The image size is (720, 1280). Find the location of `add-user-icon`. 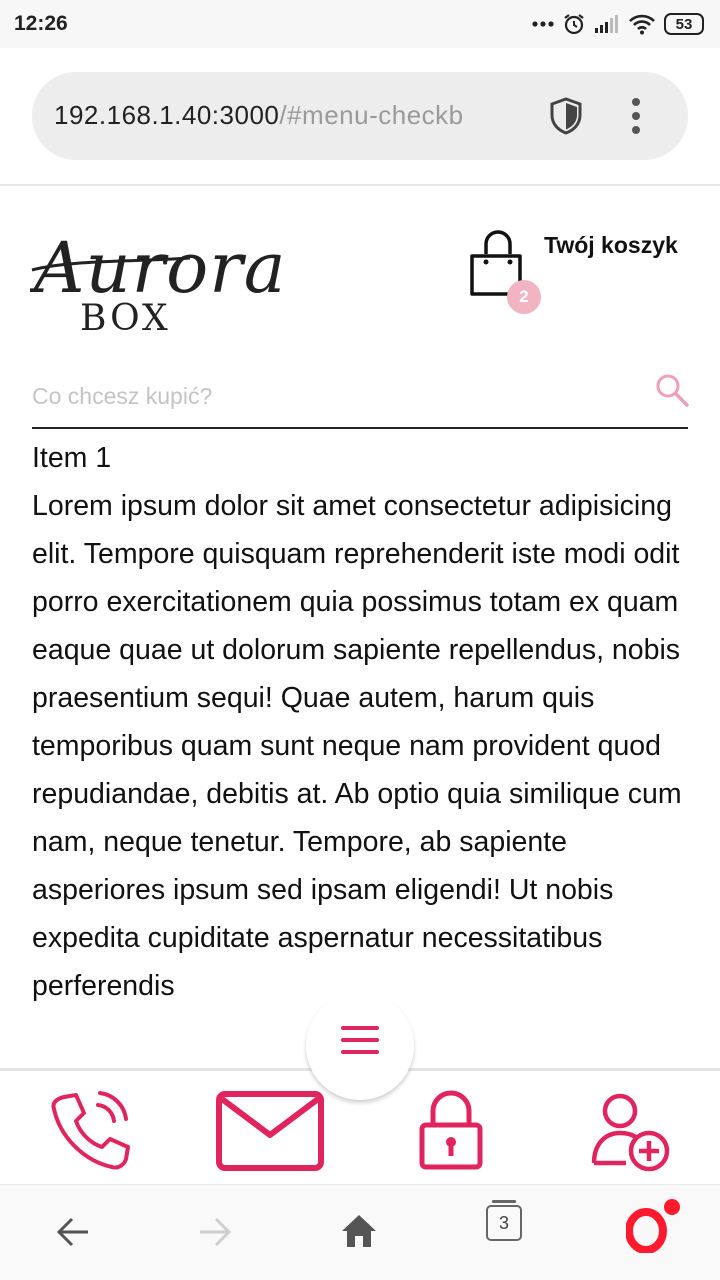

add-user-icon is located at coordinates (631, 1132).